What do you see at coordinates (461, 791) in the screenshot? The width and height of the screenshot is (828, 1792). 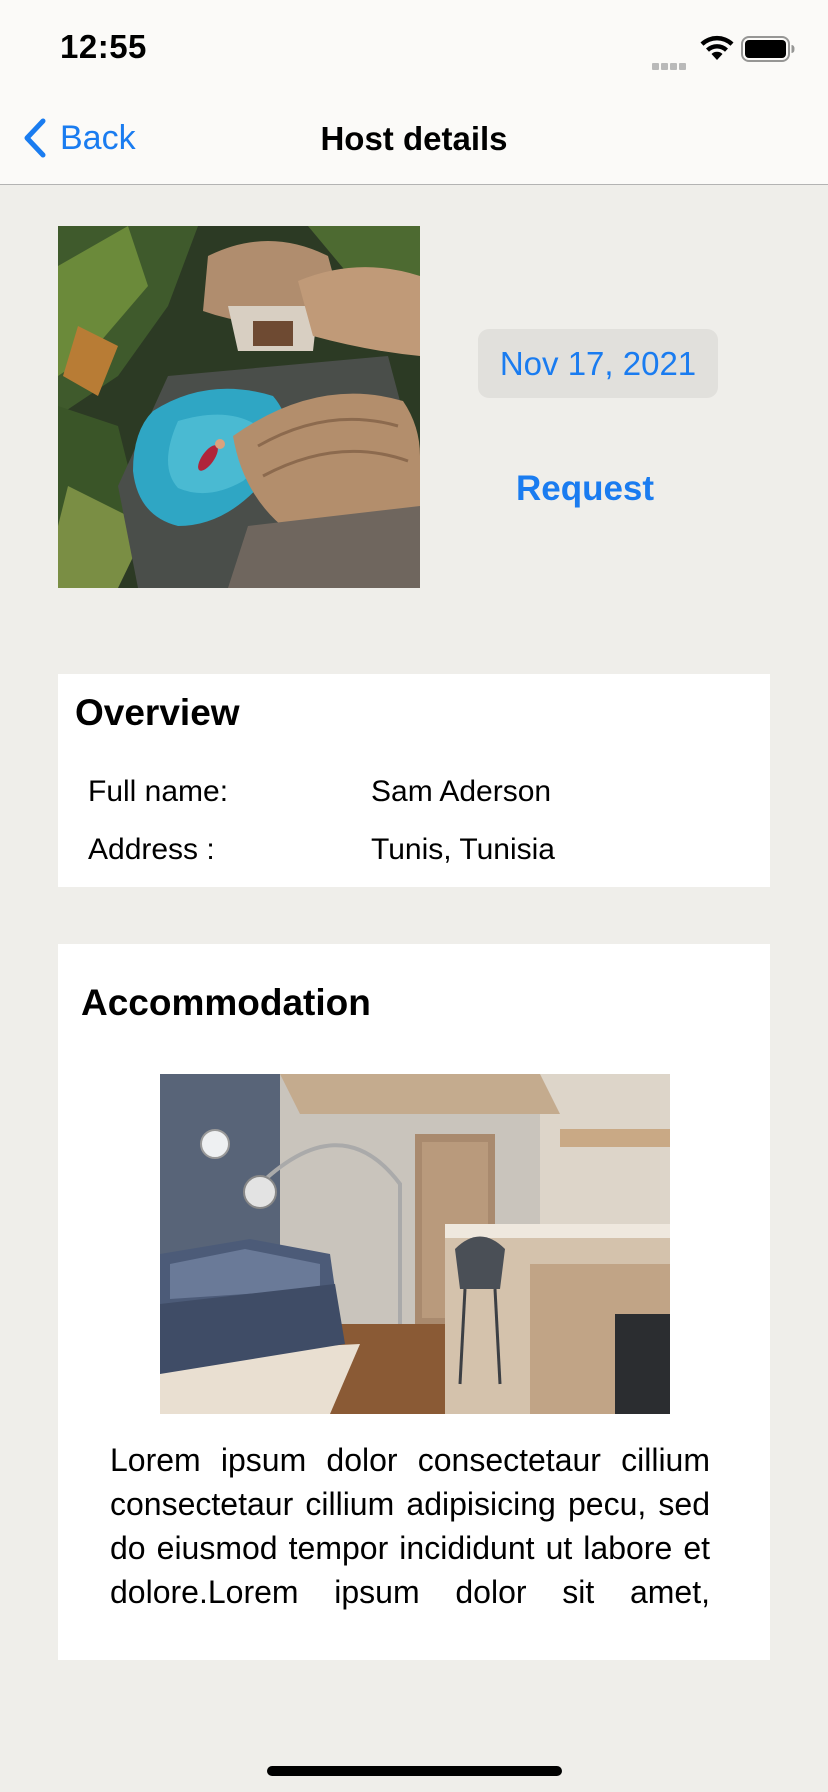 I see `full-name-value: Sam Aderson` at bounding box center [461, 791].